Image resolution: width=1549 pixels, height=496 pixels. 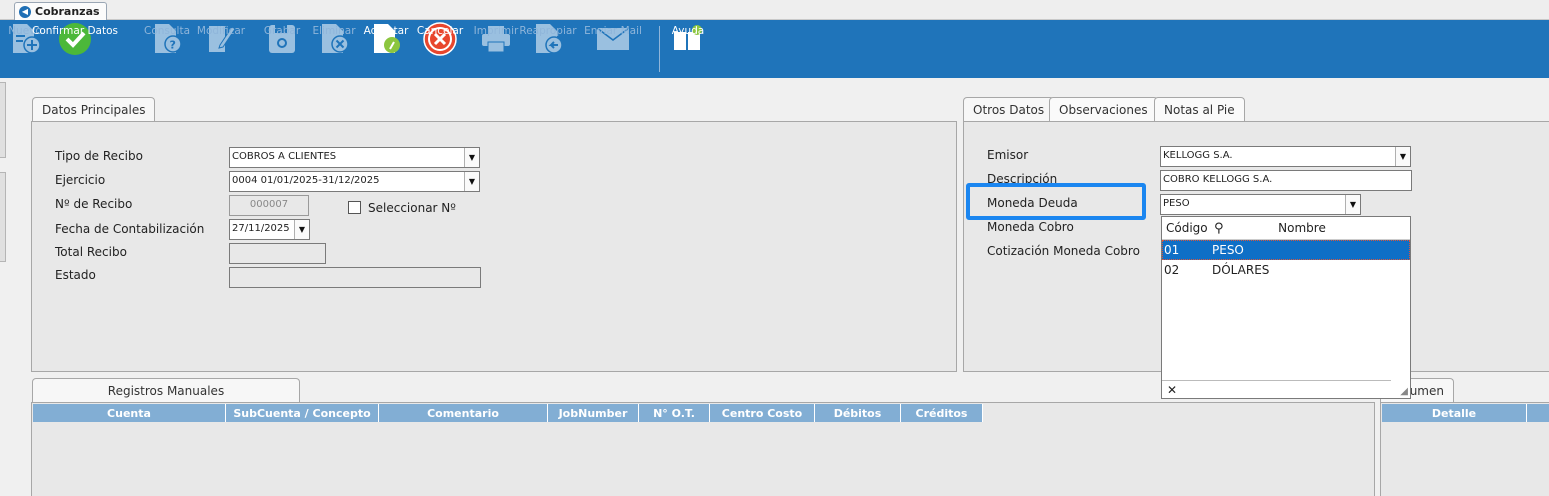 I want to click on estado-field, so click(x=355, y=277).